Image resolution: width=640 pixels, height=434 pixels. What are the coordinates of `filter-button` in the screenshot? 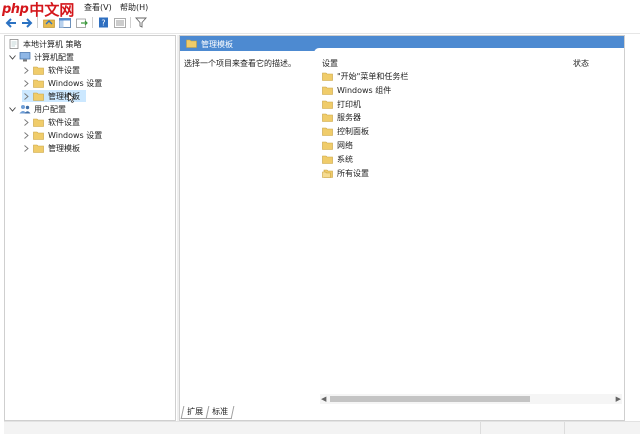 It's located at (141, 22).